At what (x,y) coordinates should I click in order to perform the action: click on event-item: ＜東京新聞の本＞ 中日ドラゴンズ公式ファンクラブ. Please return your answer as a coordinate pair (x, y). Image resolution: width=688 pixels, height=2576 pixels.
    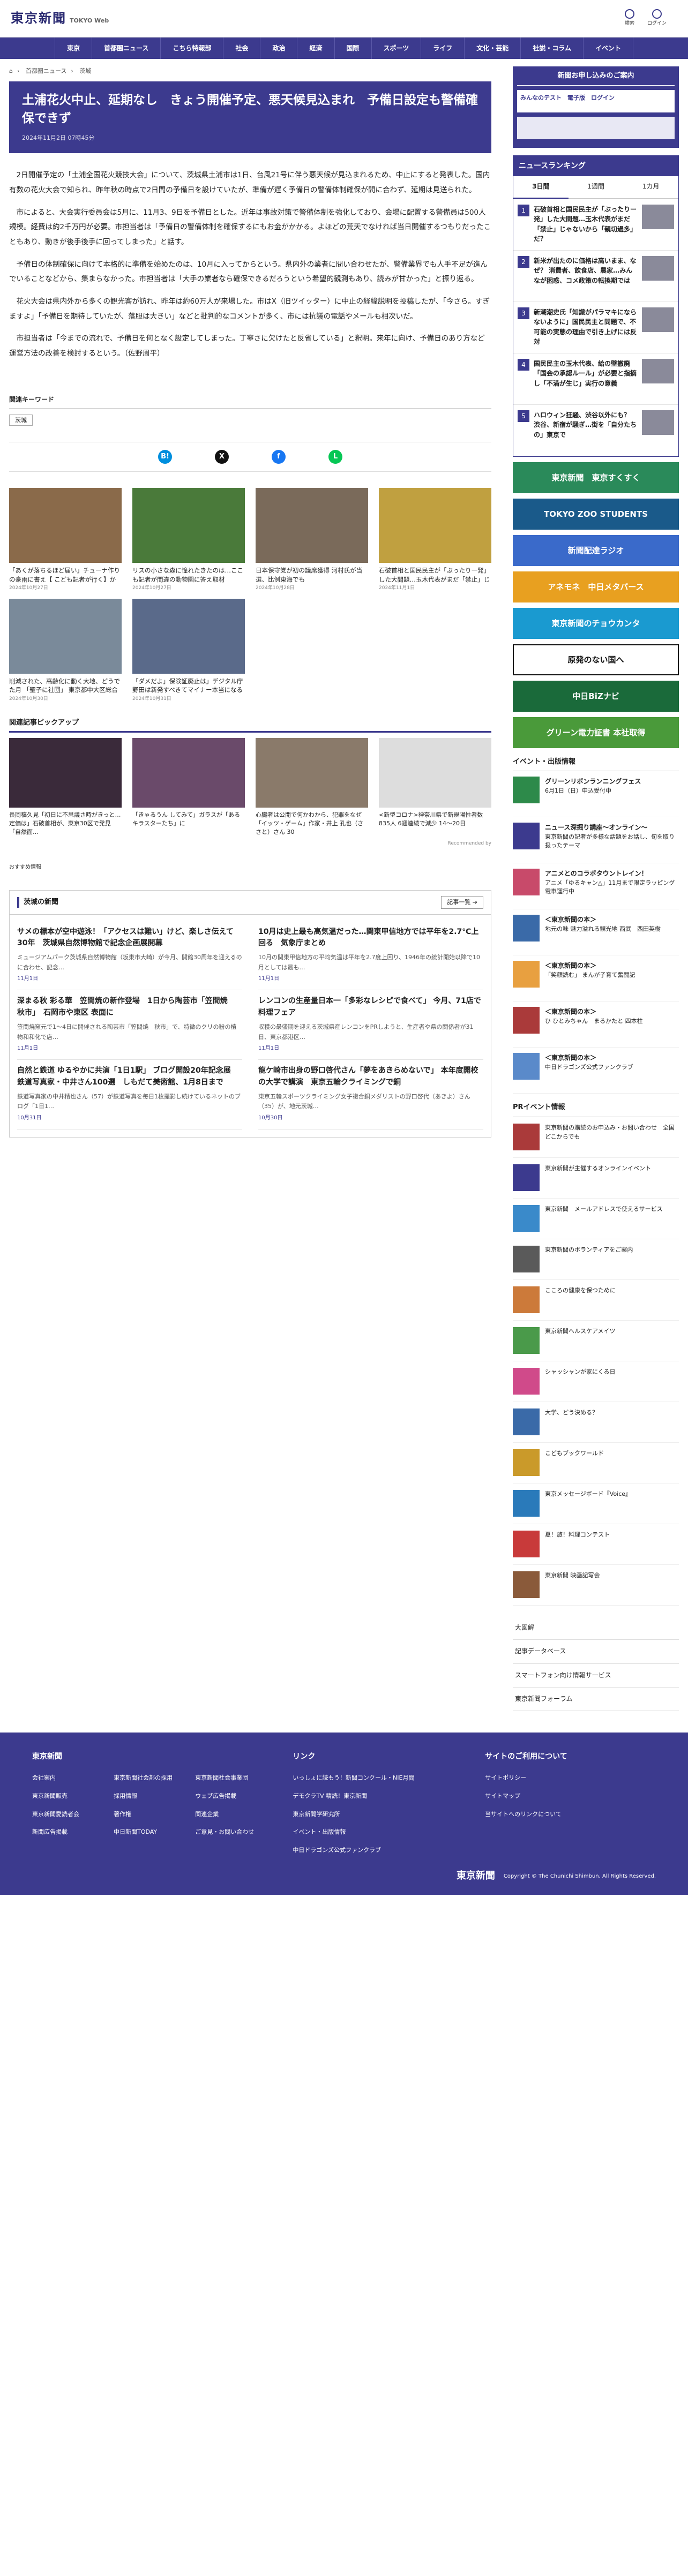
    Looking at the image, I should click on (596, 1071).